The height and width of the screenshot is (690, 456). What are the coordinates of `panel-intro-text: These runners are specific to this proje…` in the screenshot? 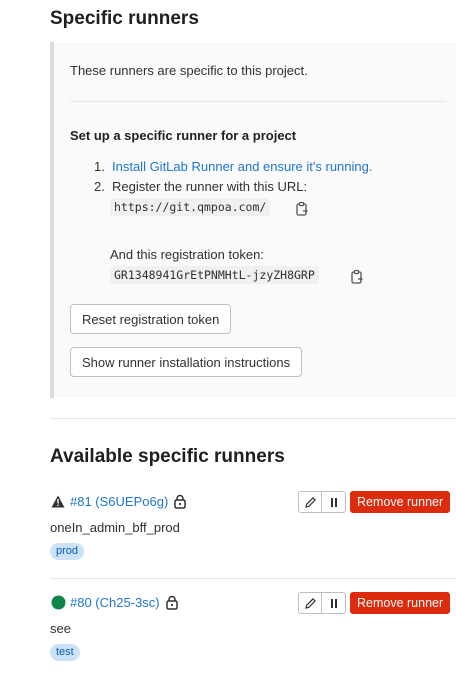 It's located at (189, 70).